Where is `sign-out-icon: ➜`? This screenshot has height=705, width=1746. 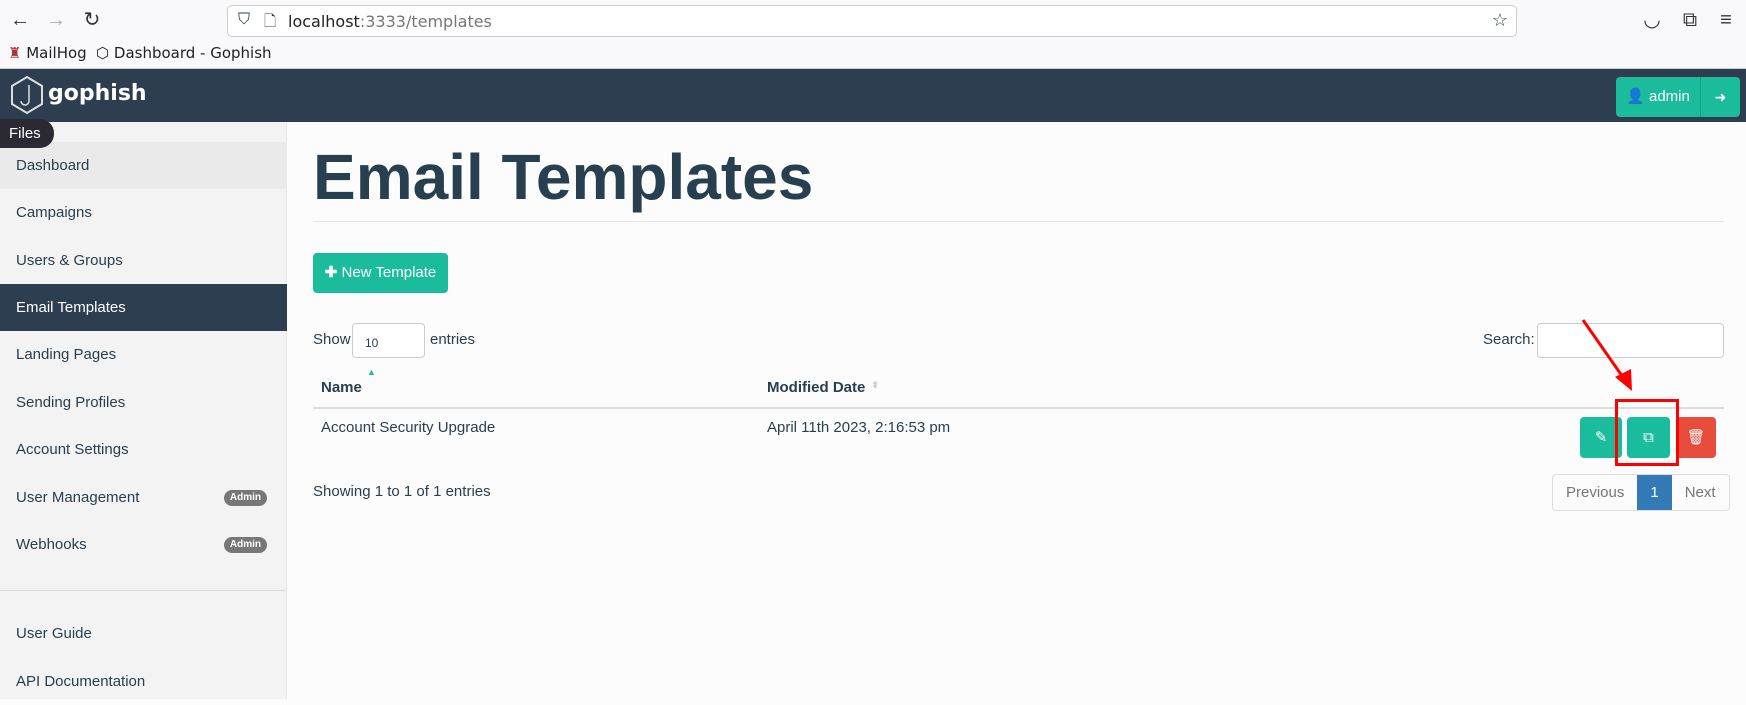 sign-out-icon: ➜ is located at coordinates (1720, 97).